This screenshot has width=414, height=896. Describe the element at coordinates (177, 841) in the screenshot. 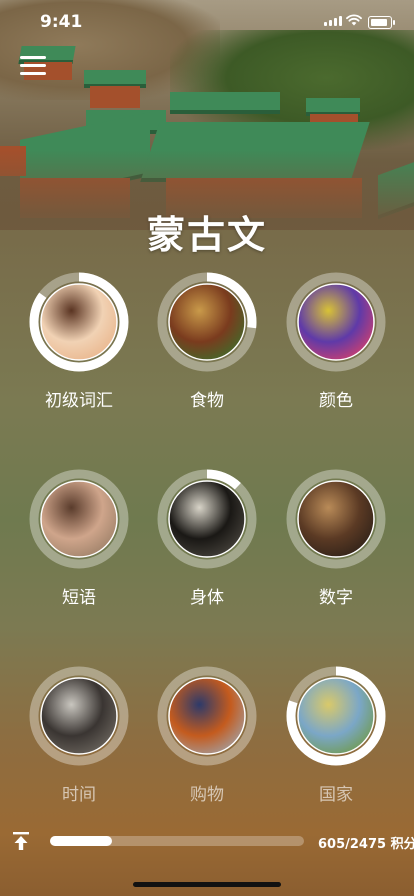

I see `points-progress-bar` at that location.